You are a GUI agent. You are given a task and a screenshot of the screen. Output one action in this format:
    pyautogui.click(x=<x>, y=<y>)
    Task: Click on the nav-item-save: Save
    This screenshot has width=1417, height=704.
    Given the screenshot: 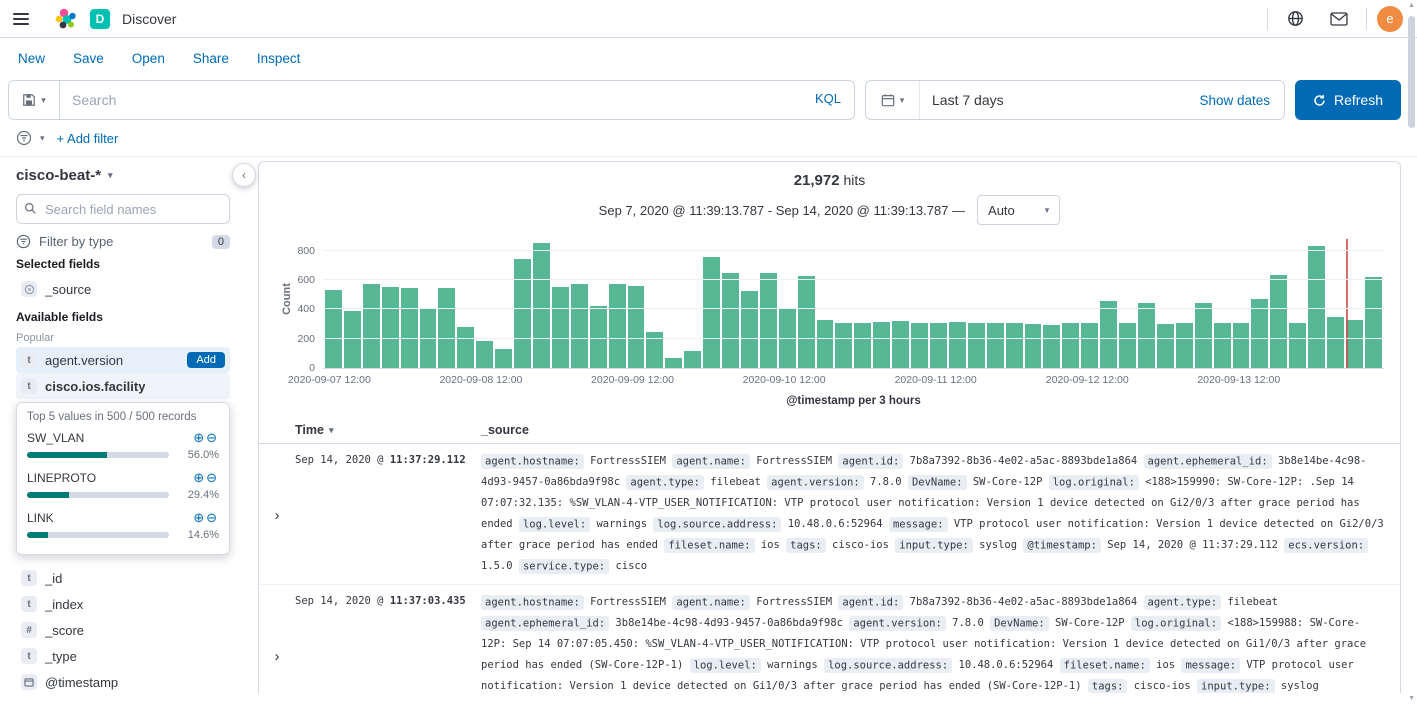 What is the action you would take?
    pyautogui.click(x=88, y=58)
    